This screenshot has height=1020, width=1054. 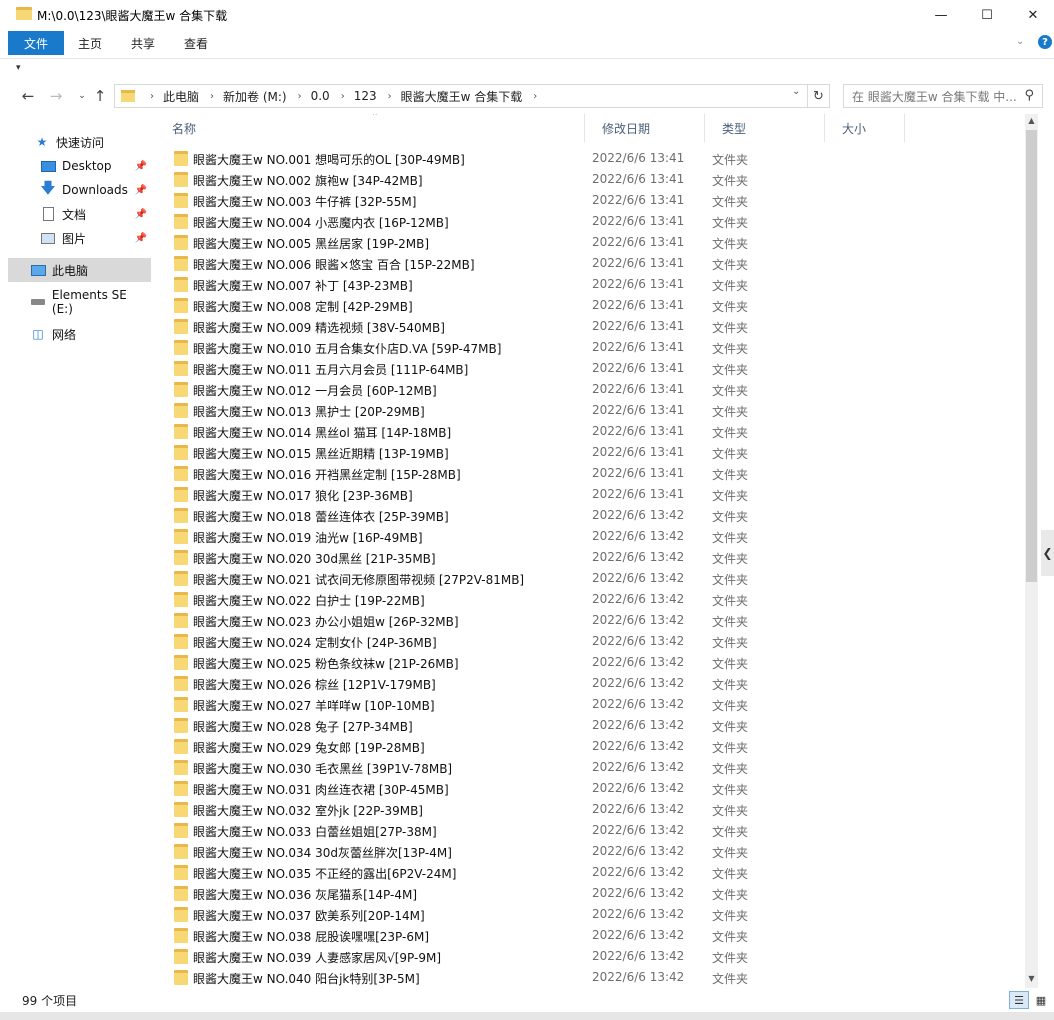 What do you see at coordinates (320, 96) in the screenshot?
I see `breadcrumb-item: 0.0` at bounding box center [320, 96].